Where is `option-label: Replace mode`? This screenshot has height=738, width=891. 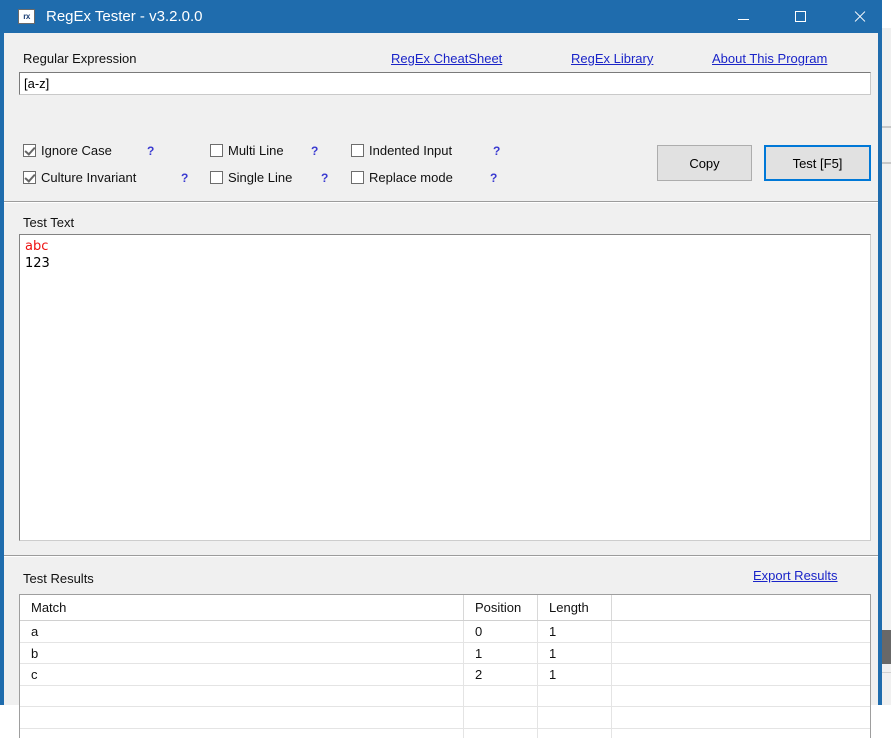 option-label: Replace mode is located at coordinates (411, 177).